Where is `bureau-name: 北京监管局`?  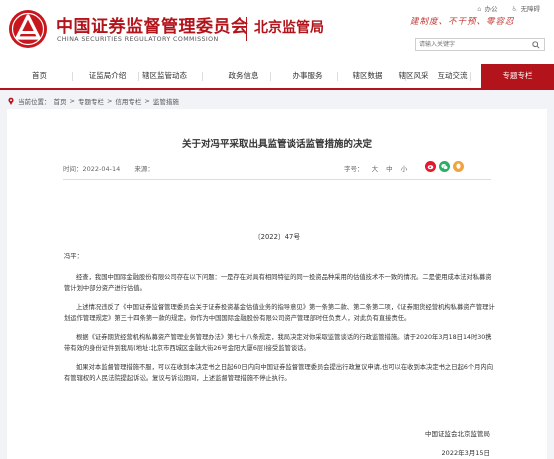 bureau-name: 北京监管局 is located at coordinates (289, 28).